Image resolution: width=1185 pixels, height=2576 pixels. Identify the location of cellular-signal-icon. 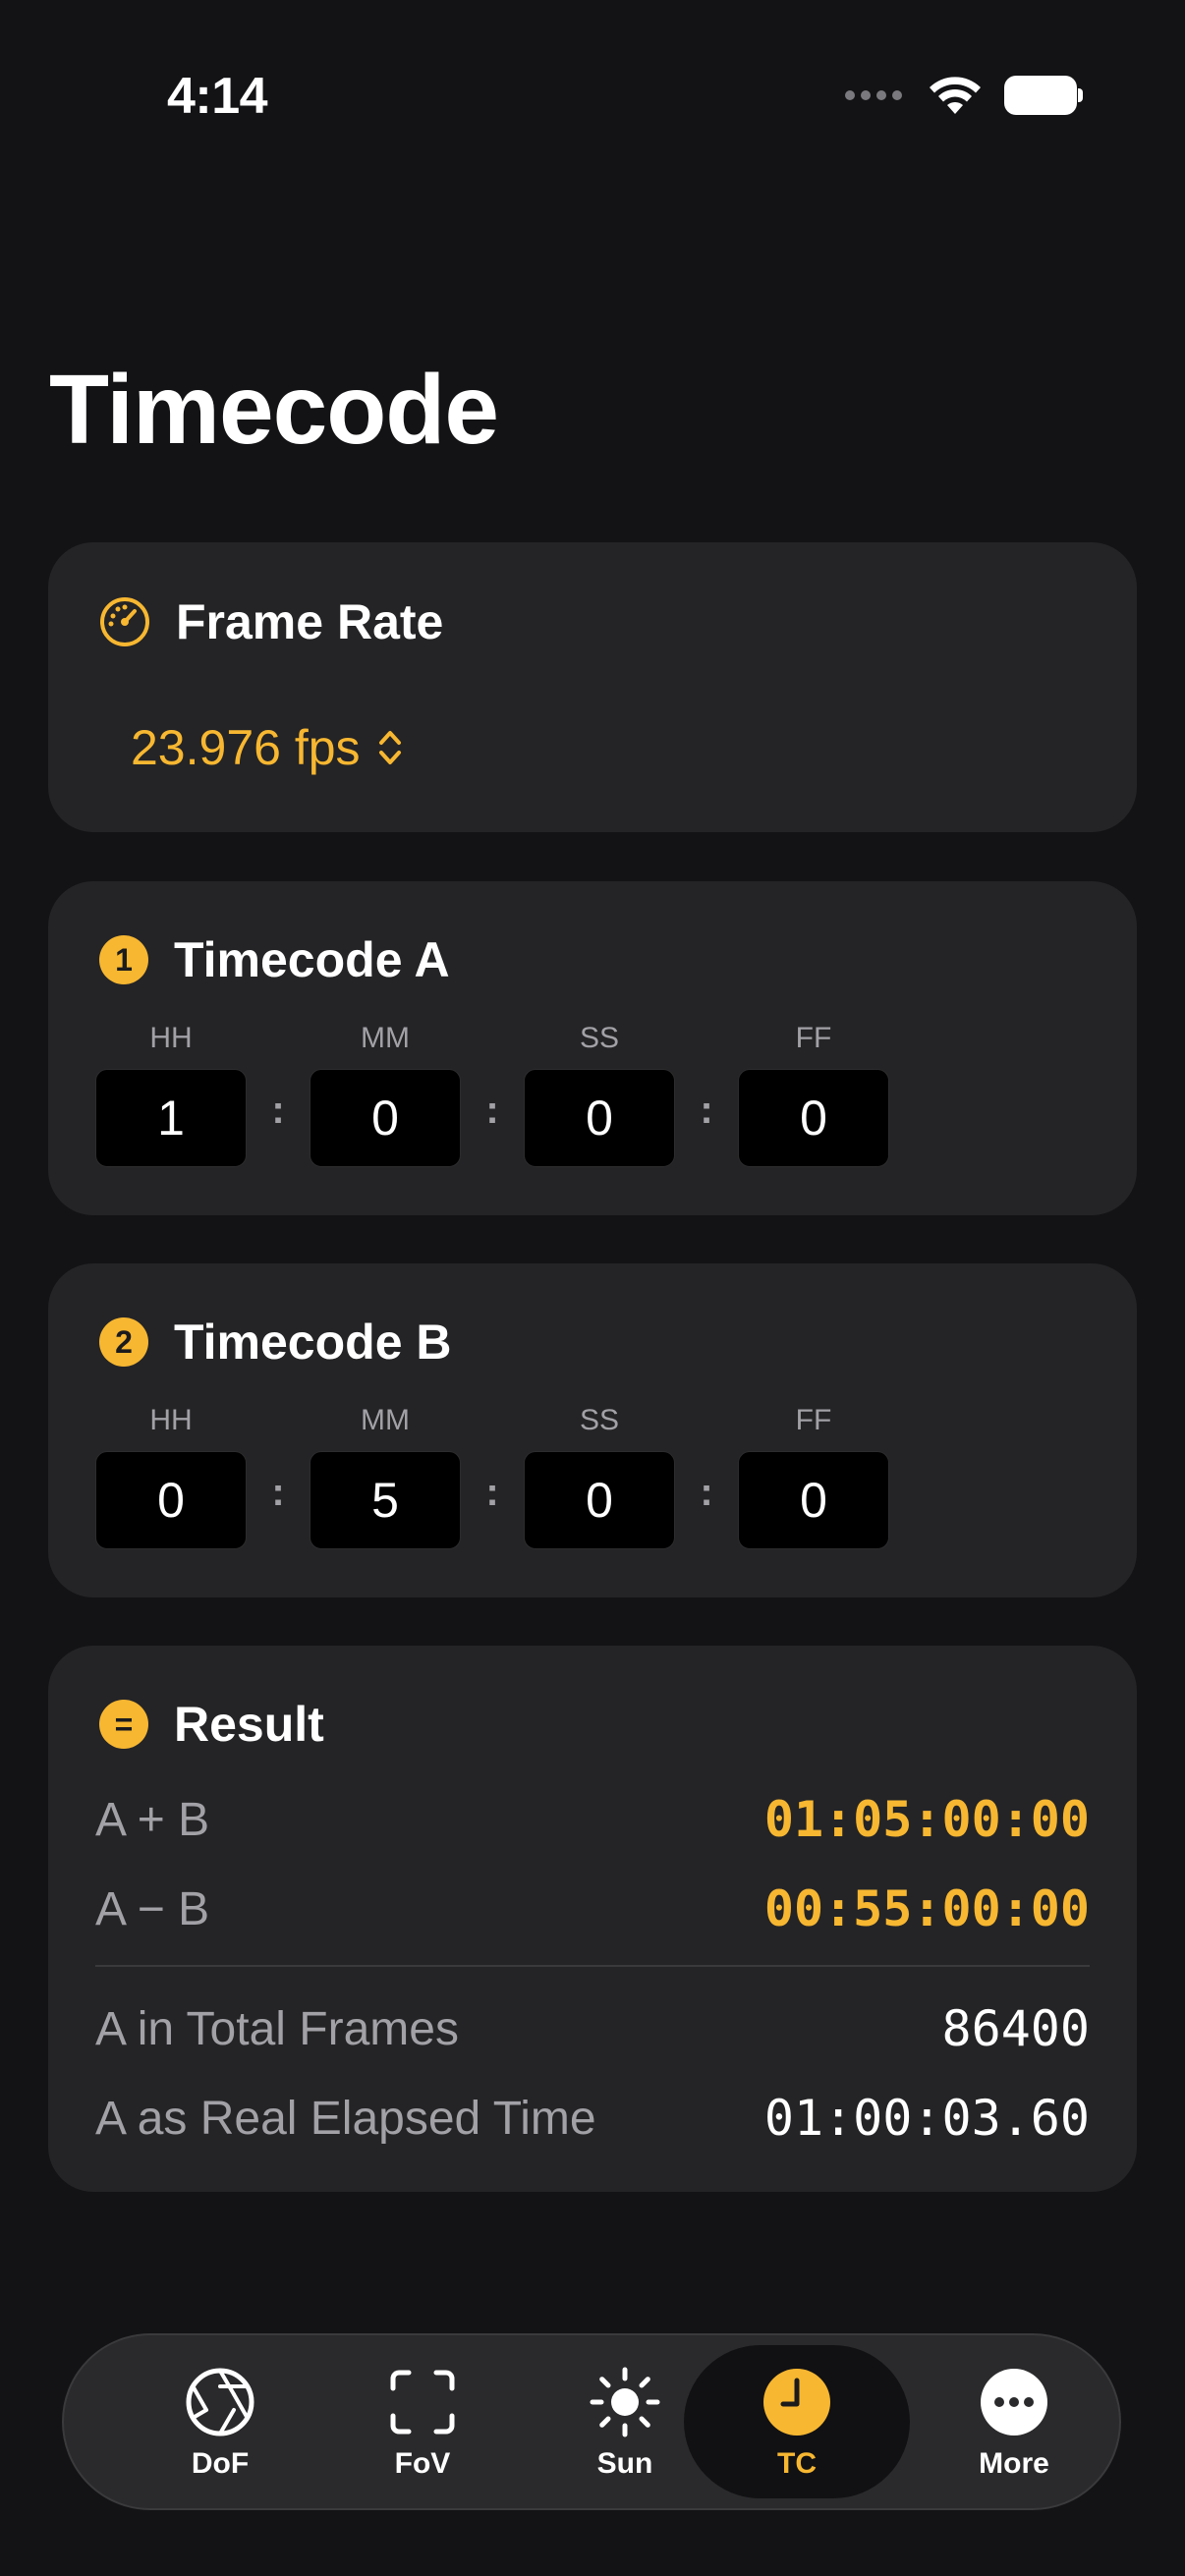
(874, 95).